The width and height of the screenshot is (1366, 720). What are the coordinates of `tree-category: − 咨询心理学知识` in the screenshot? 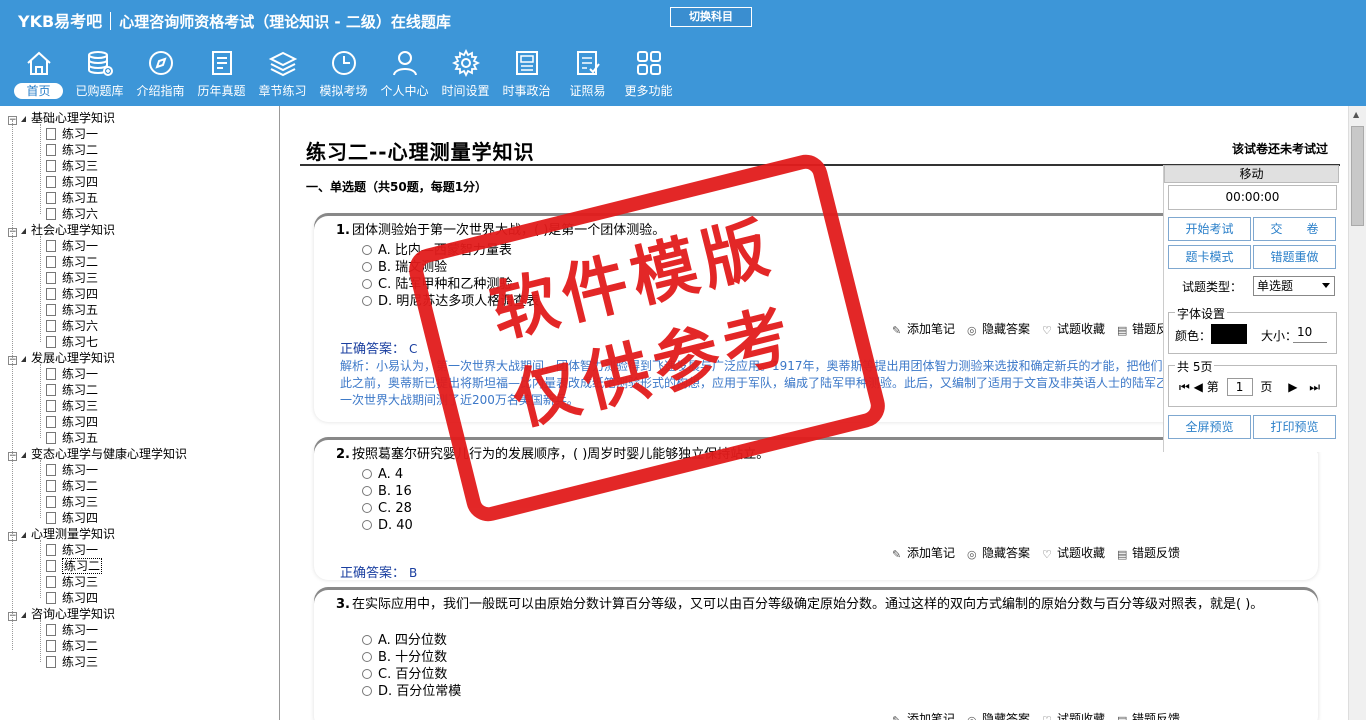 It's located at (61, 614).